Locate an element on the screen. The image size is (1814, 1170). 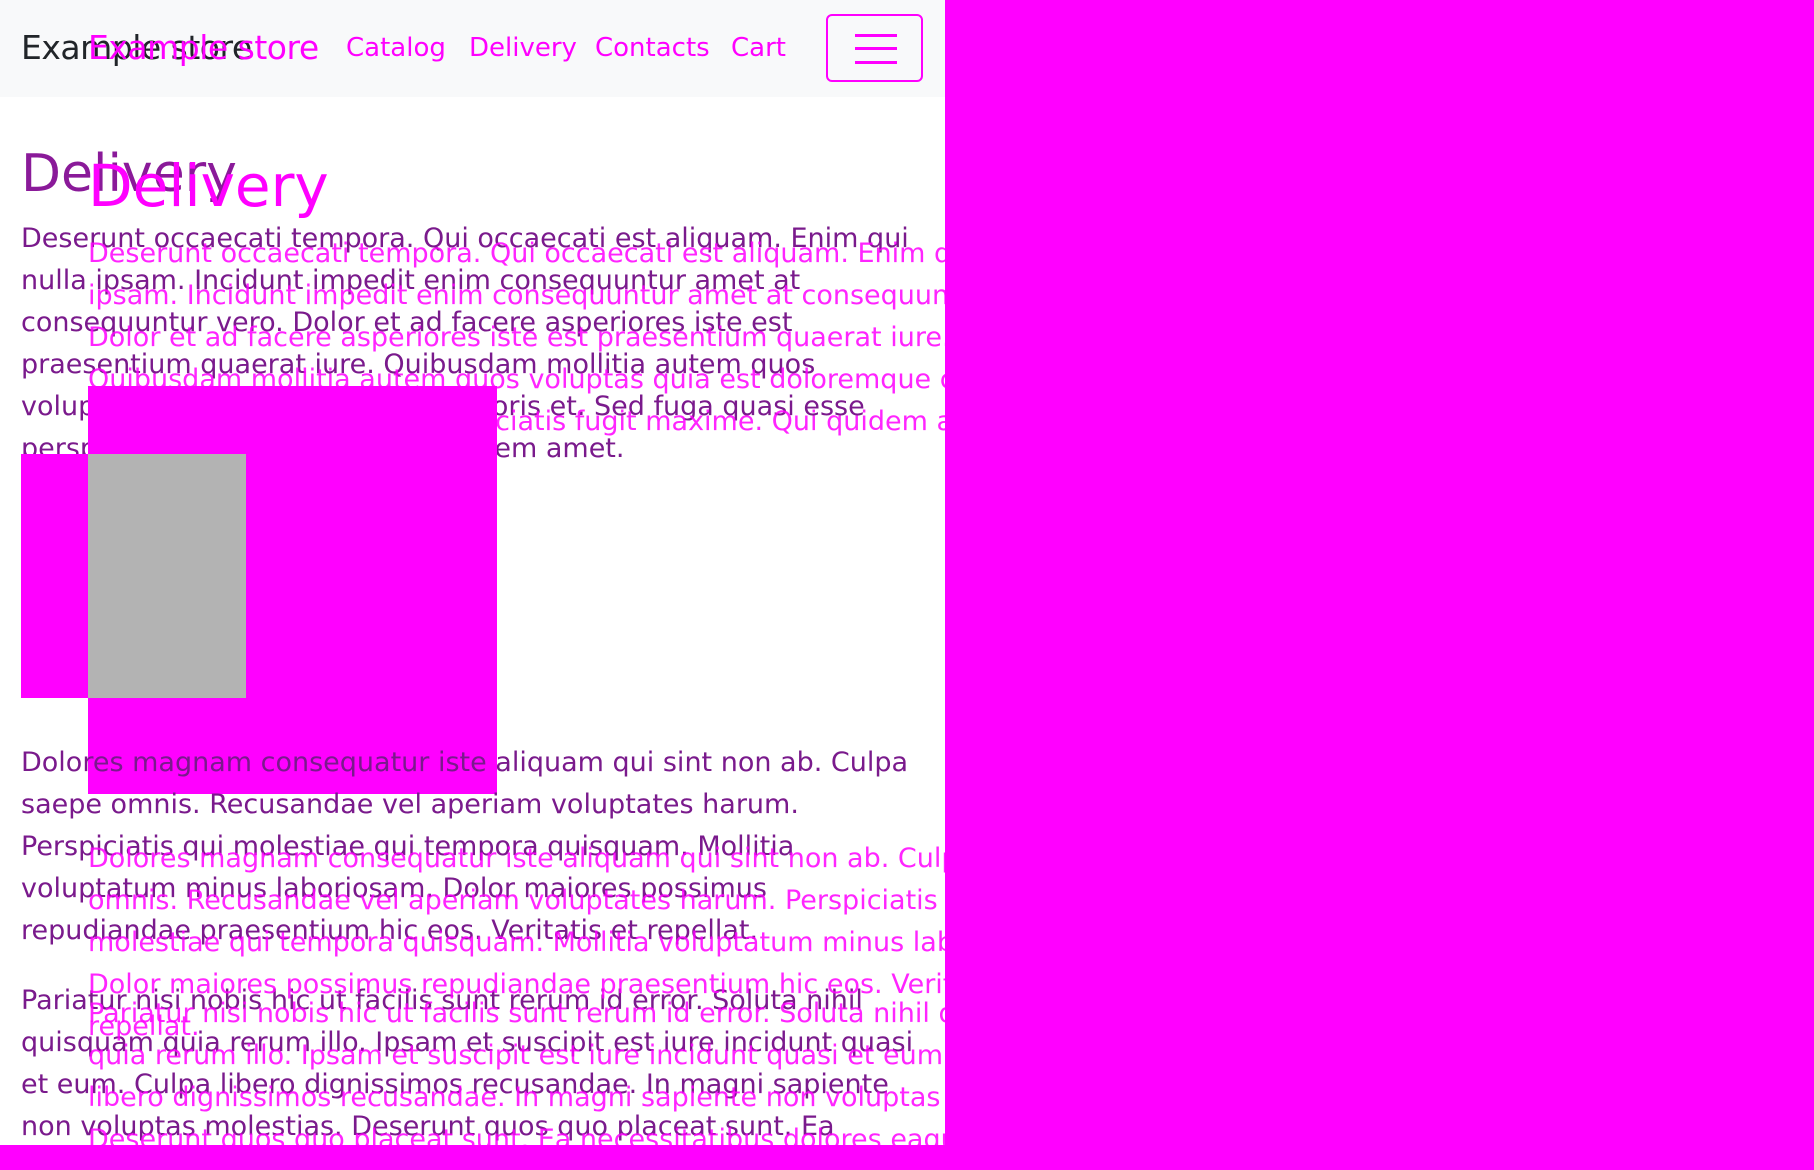
navbar-toggler-button is located at coordinates (874, 48).